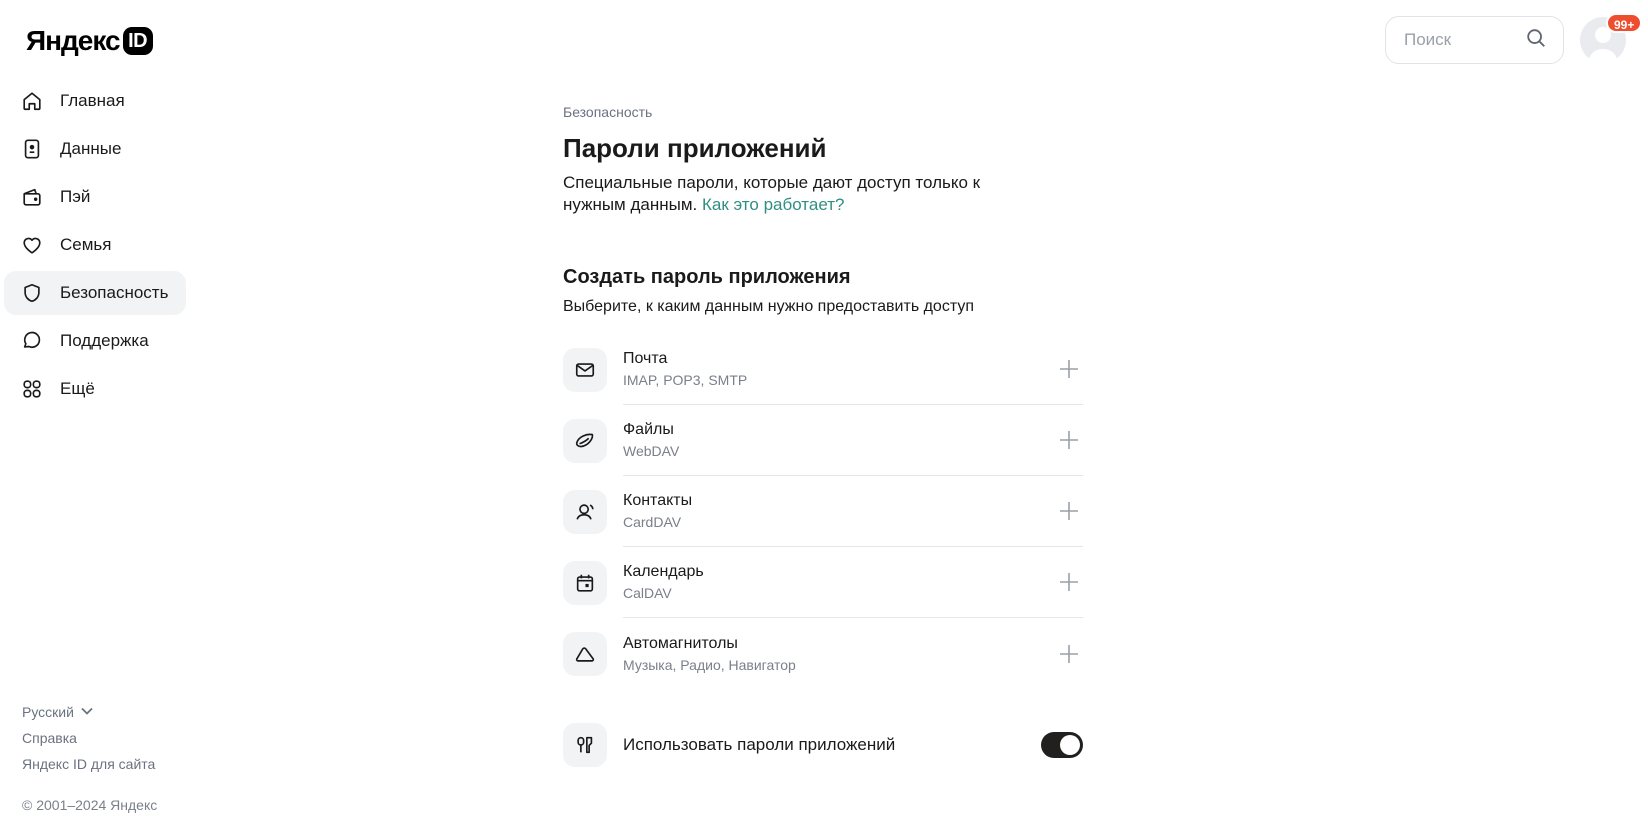 Image resolution: width=1648 pixels, height=838 pixels. What do you see at coordinates (585, 744) in the screenshot?
I see `app-passwords-icon` at bounding box center [585, 744].